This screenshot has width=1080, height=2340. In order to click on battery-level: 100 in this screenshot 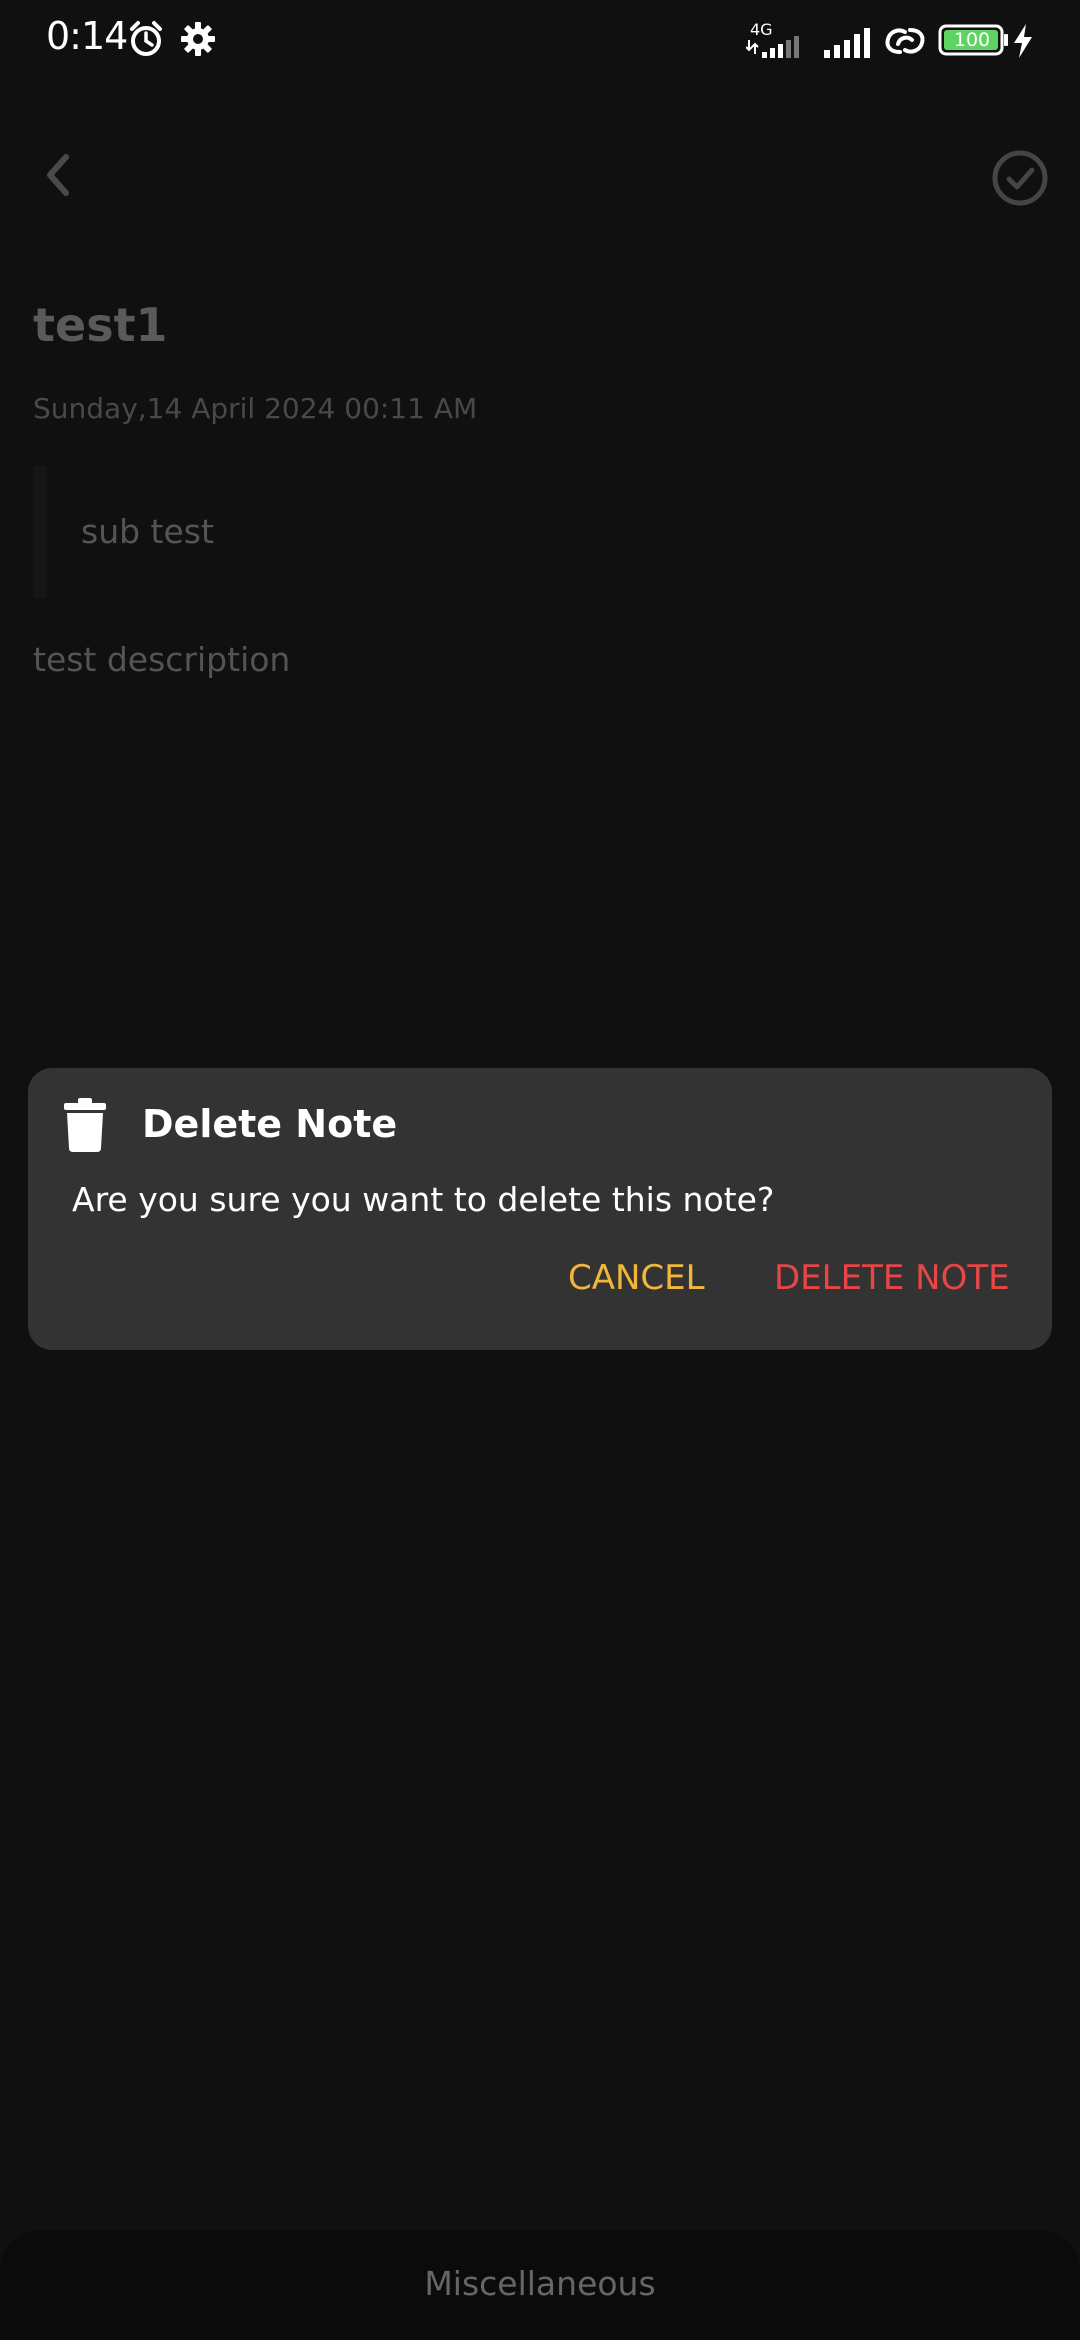, I will do `click(972, 40)`.